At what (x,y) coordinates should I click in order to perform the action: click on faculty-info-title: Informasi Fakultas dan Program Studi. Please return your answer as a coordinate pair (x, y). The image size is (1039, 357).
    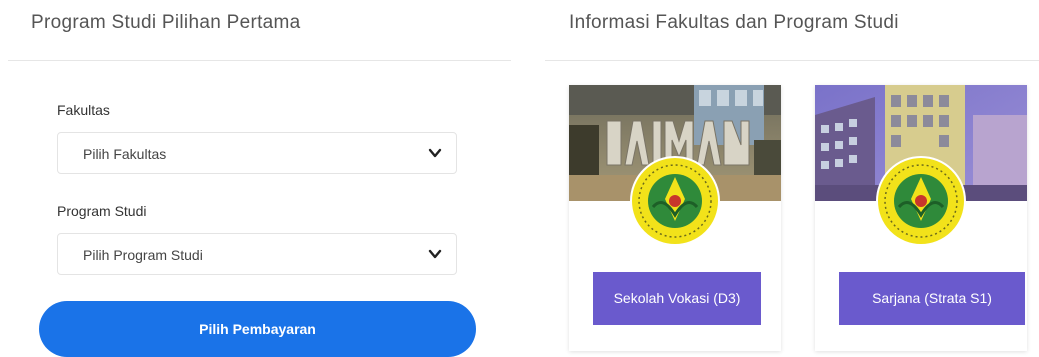
    Looking at the image, I should click on (734, 22).